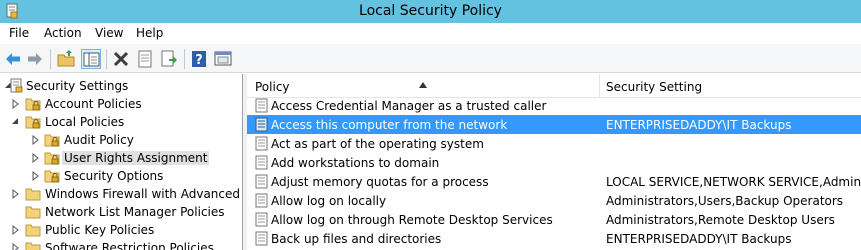  I want to click on tree-item-security-options: Security Options, so click(121, 176).